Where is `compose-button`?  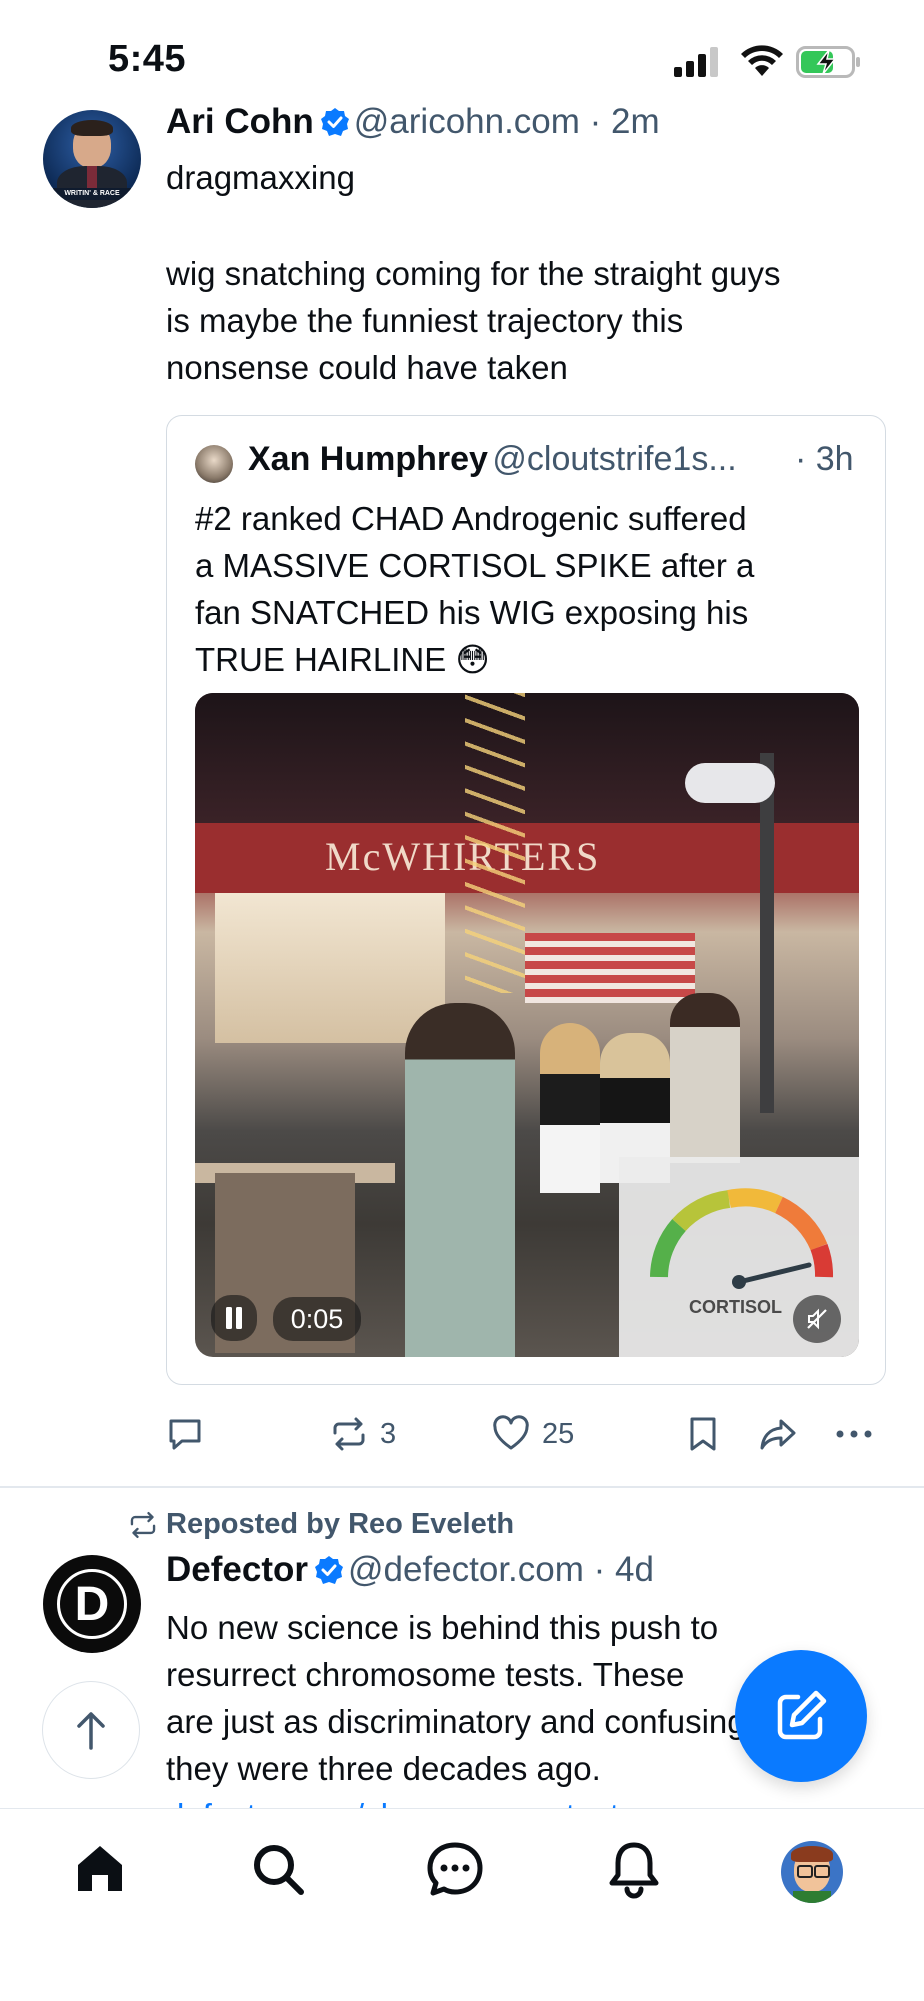 compose-button is located at coordinates (801, 1716).